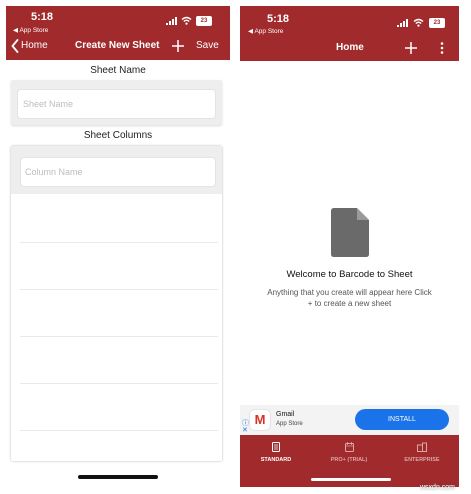  I want to click on pro-calendar-icon, so click(349, 447).